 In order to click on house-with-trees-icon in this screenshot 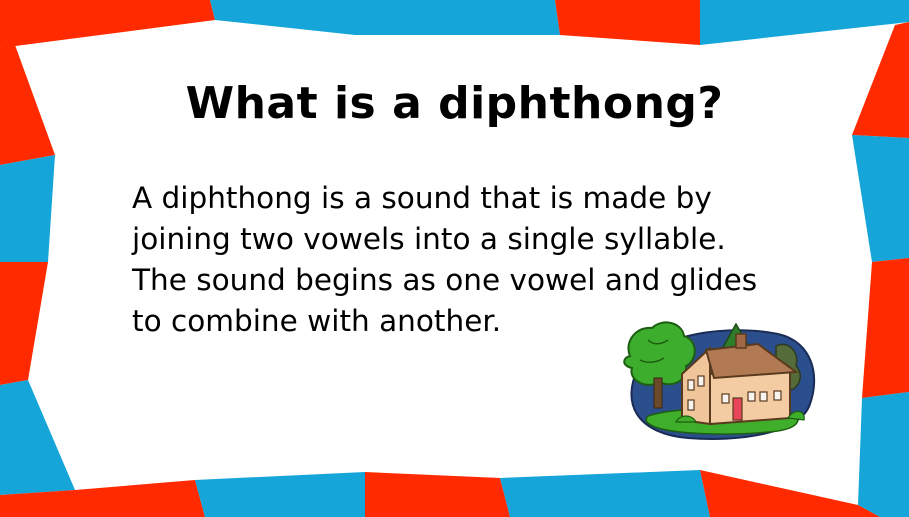, I will do `click(719, 380)`.